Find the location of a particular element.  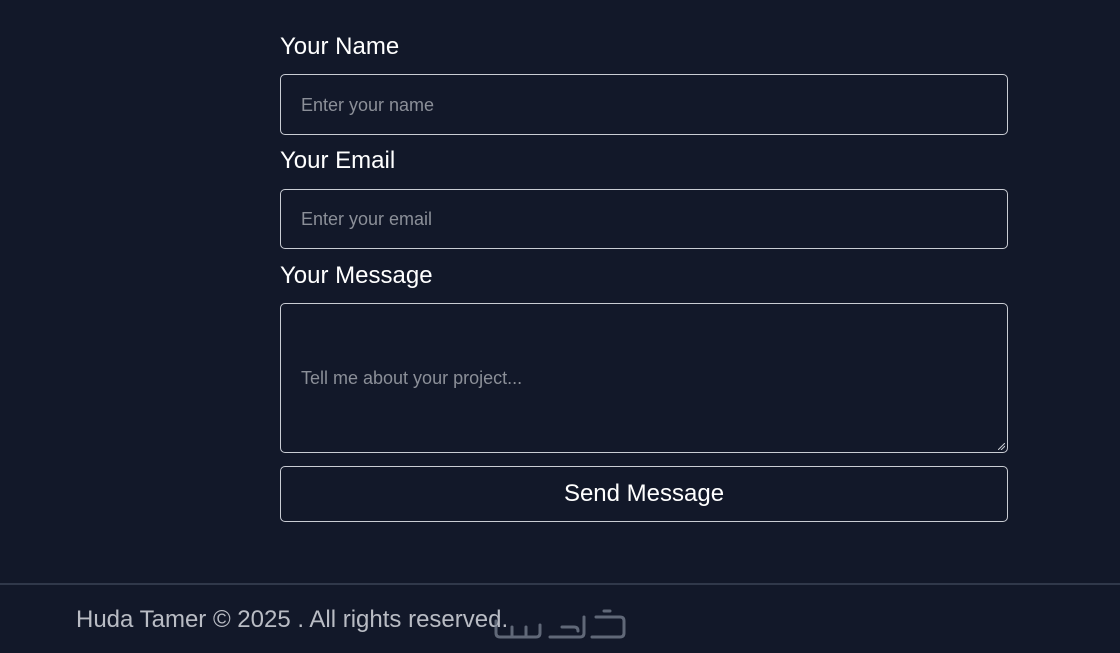

name-input: Enter your name is located at coordinates (644, 104).